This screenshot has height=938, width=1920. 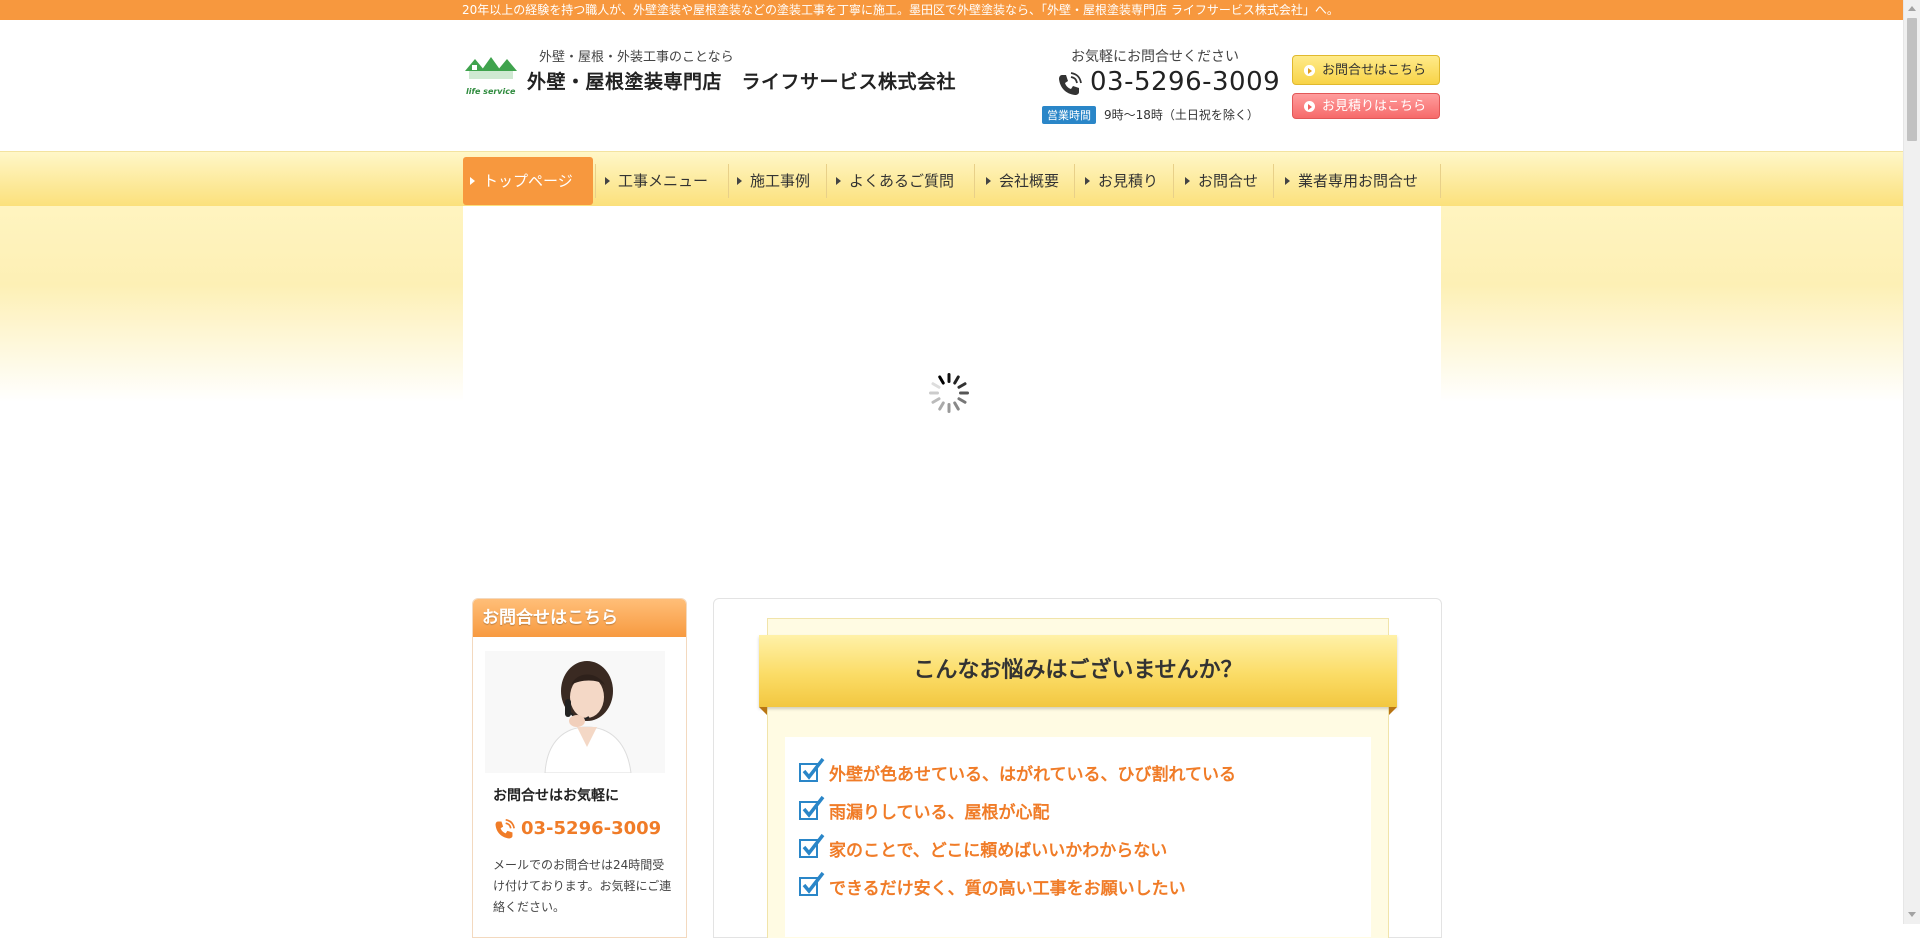 What do you see at coordinates (663, 181) in the screenshot?
I see `nav-item-menu: 工事メニュー` at bounding box center [663, 181].